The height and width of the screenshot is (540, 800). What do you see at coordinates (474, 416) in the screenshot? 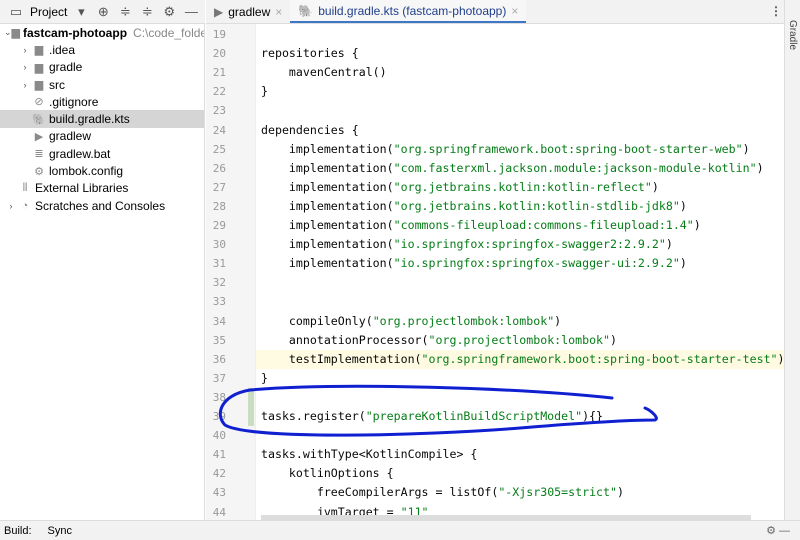
I see `string-literal: "prepareKotlinBuildScriptModel"` at bounding box center [474, 416].